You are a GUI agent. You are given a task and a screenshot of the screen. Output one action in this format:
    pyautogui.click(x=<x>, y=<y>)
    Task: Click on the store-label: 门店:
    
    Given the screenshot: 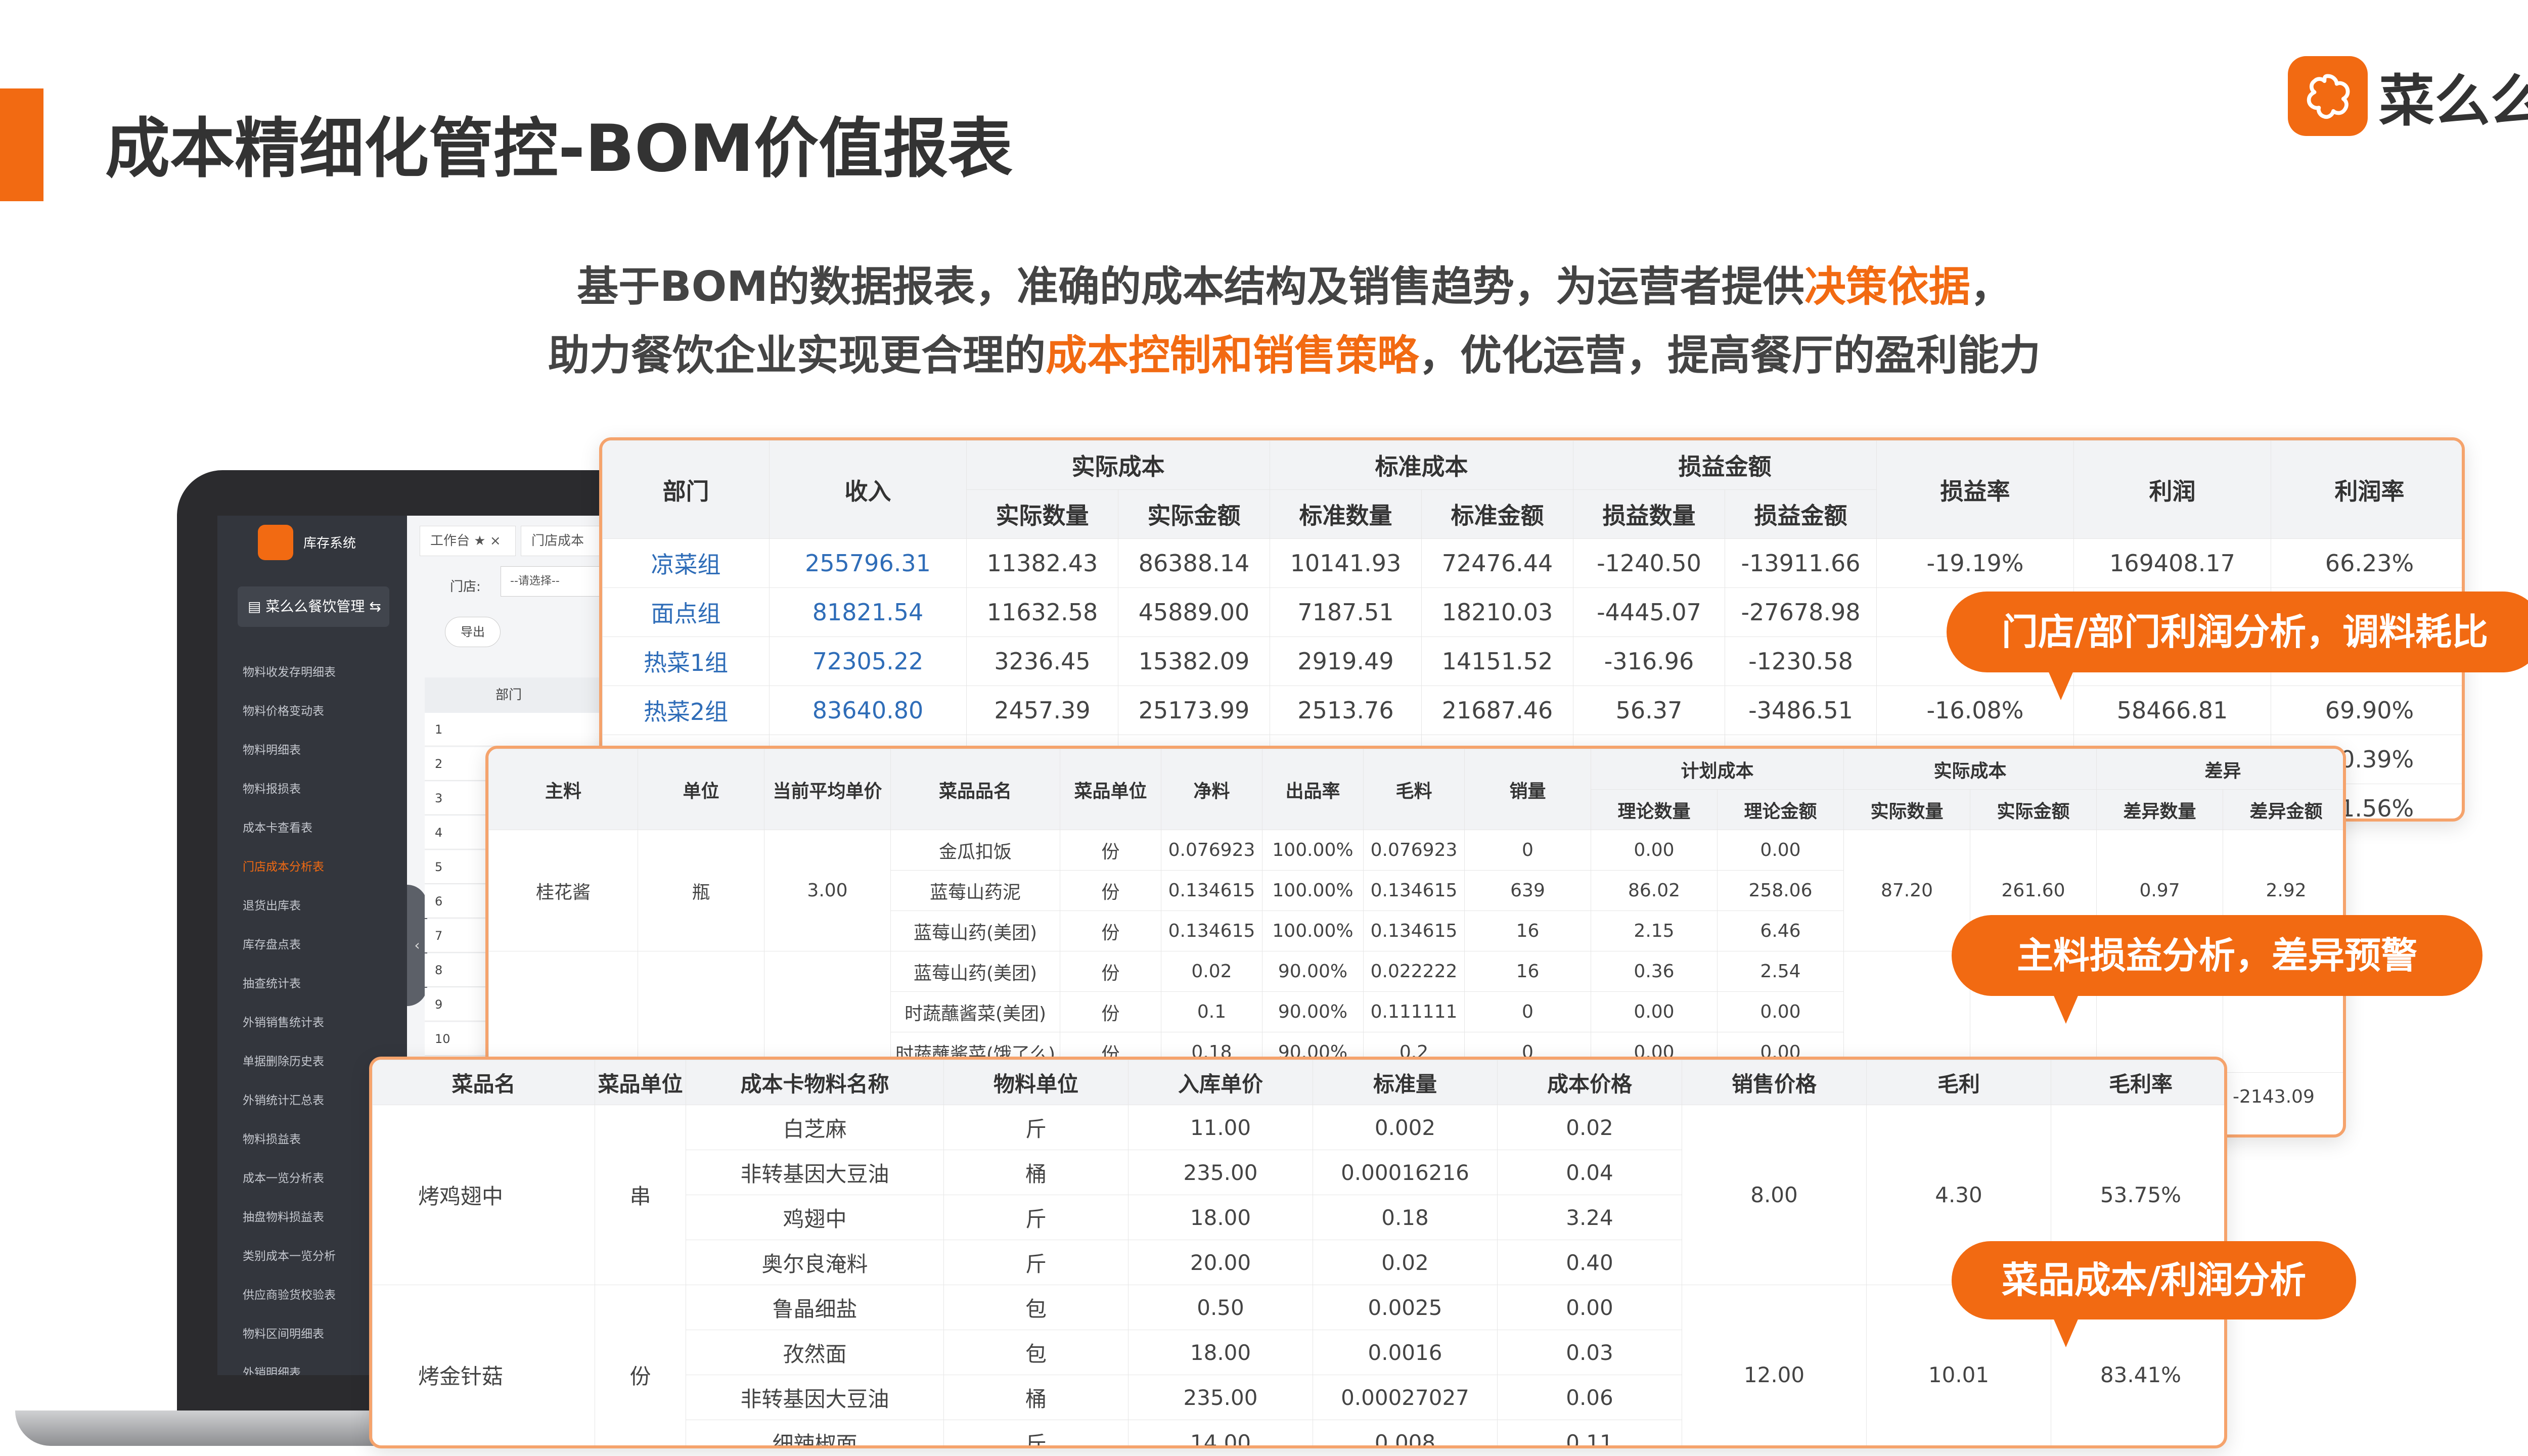 What is the action you would take?
    pyautogui.click(x=466, y=587)
    